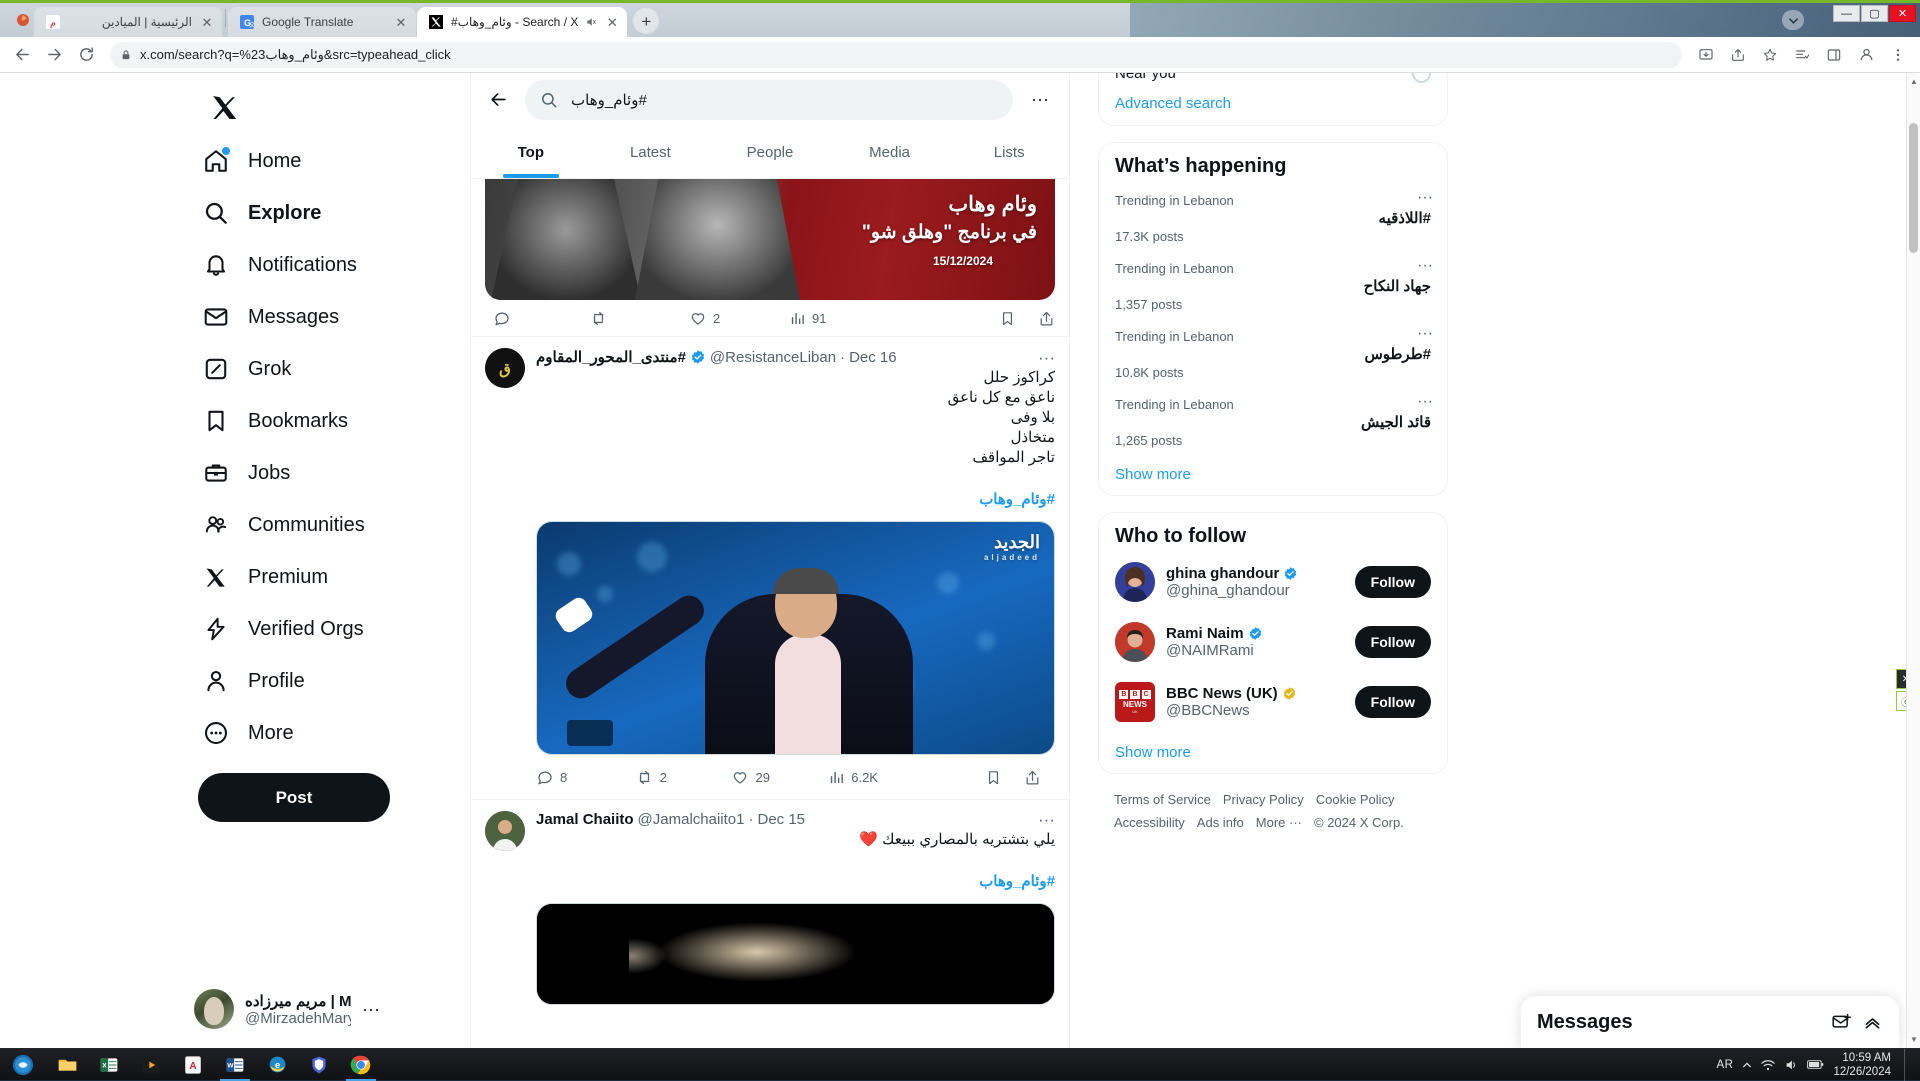  What do you see at coordinates (585, 819) in the screenshot?
I see `post-author-name: Jamal Chaiito` at bounding box center [585, 819].